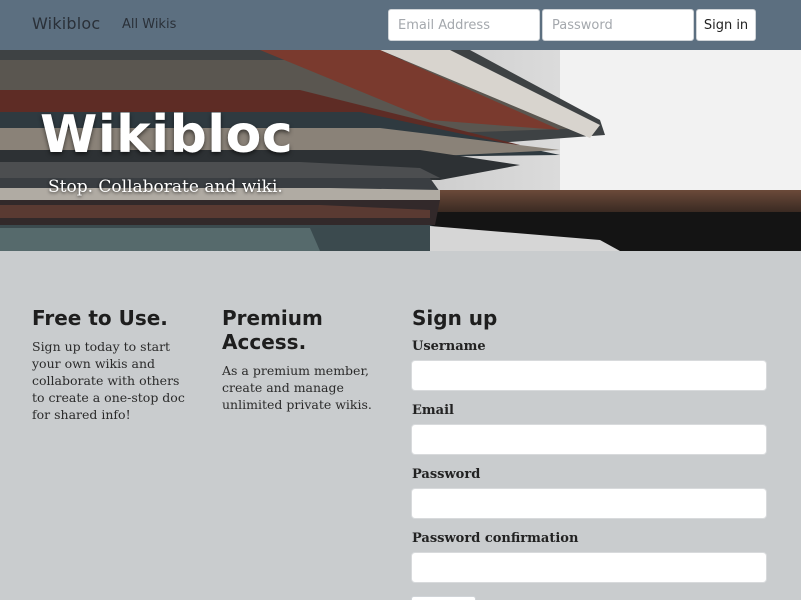  I want to click on username-label: Username, so click(449, 346).